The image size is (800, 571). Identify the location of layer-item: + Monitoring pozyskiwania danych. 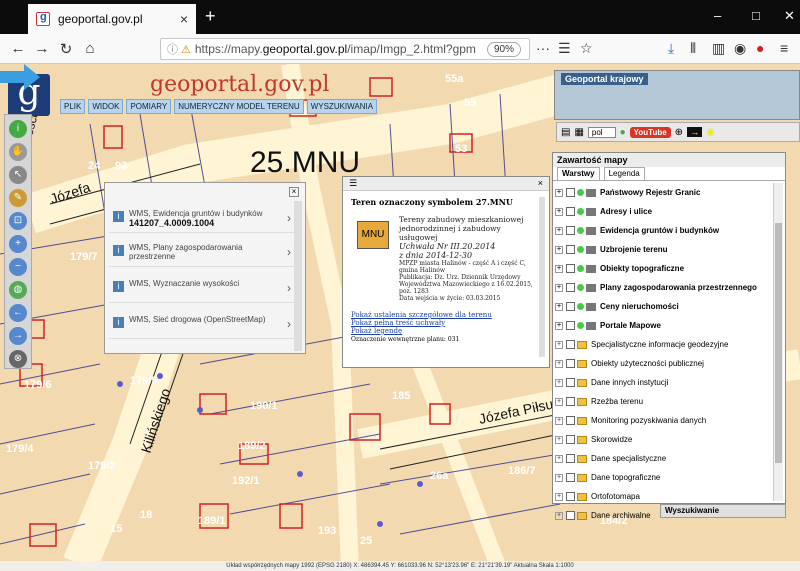
(662, 420).